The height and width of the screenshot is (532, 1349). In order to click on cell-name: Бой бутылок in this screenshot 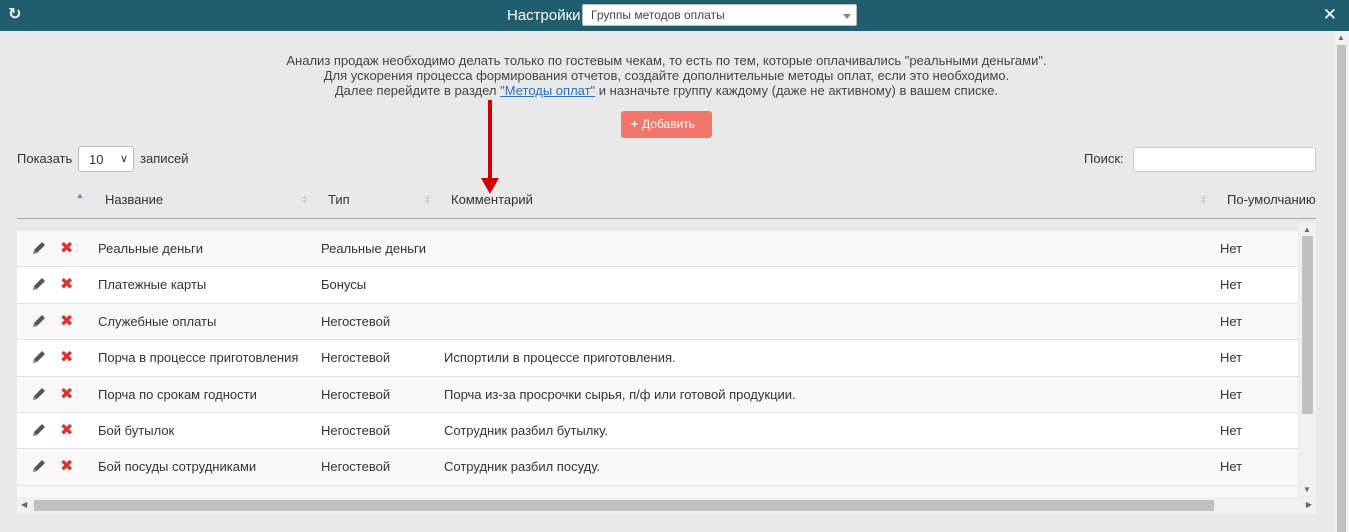, I will do `click(136, 430)`.